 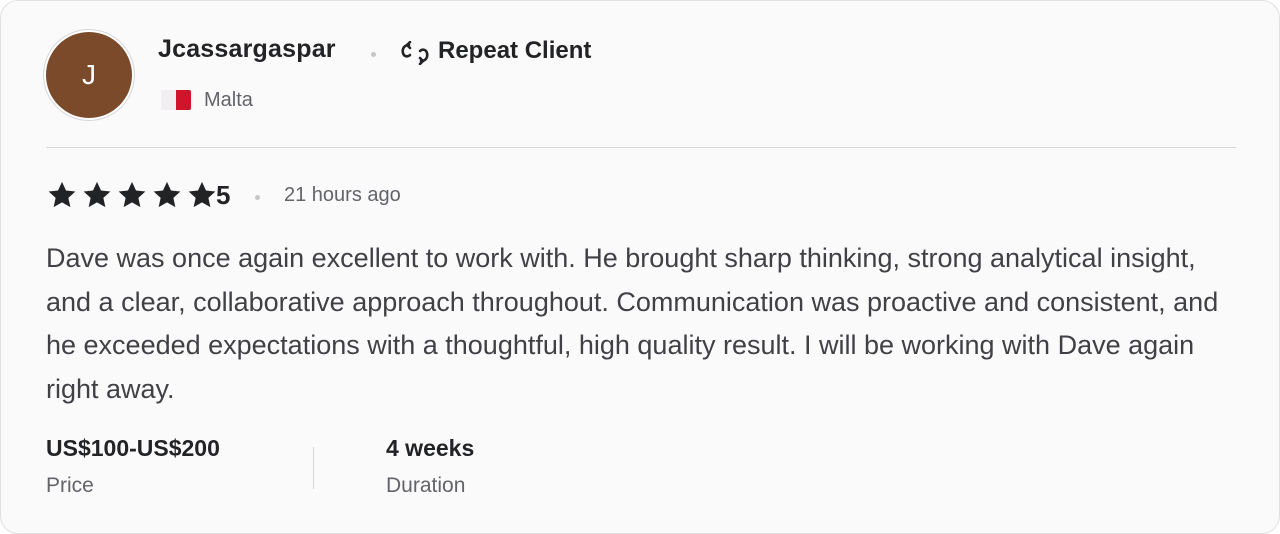 I want to click on details-divider, so click(x=313, y=468).